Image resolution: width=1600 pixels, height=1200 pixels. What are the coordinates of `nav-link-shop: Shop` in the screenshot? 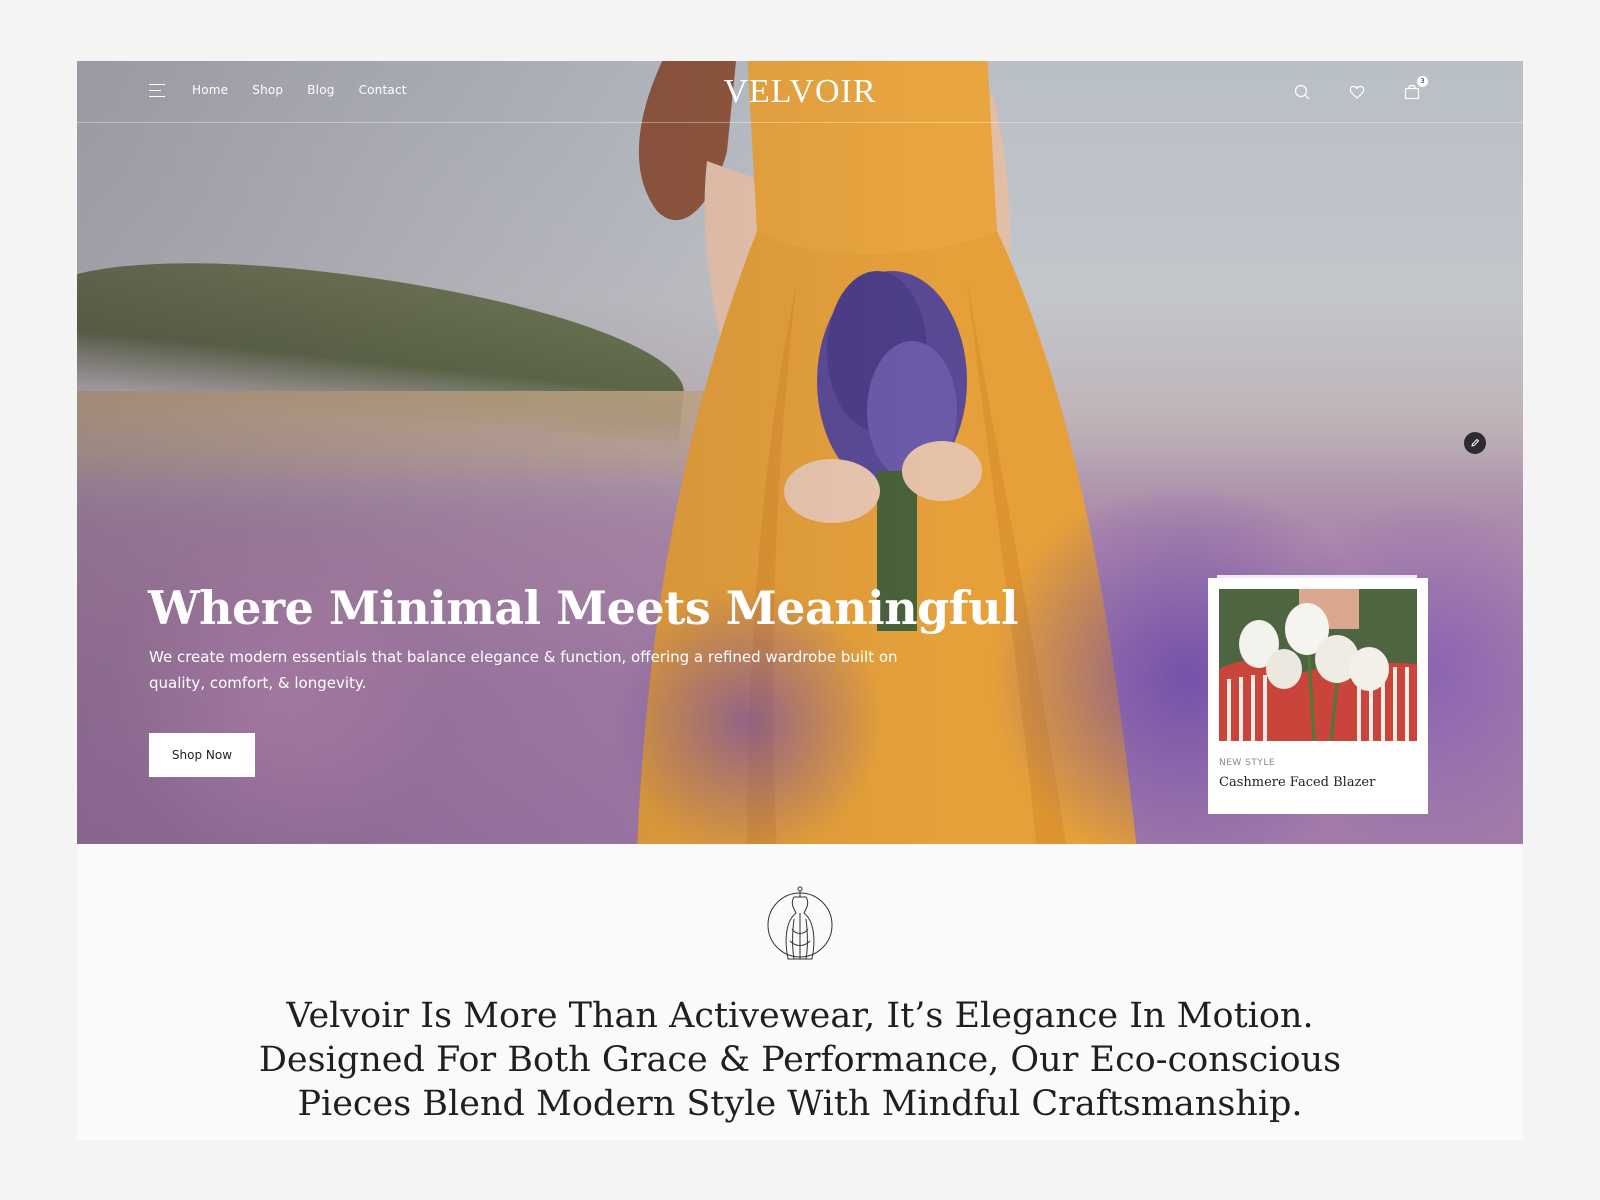 It's located at (267, 90).